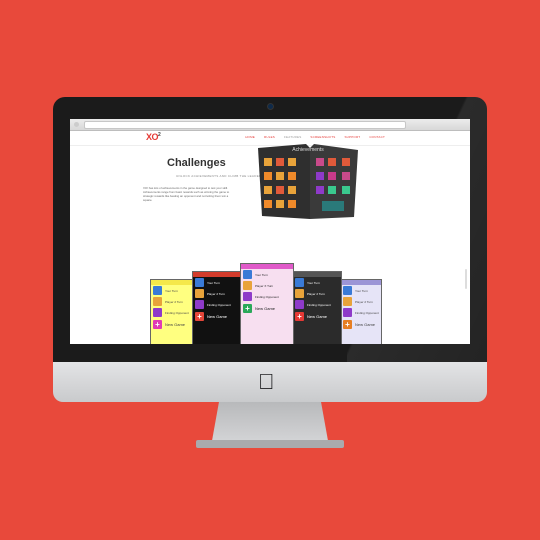  Describe the element at coordinates (308, 181) in the screenshot. I see `achievements-book-image: Achievements` at that location.